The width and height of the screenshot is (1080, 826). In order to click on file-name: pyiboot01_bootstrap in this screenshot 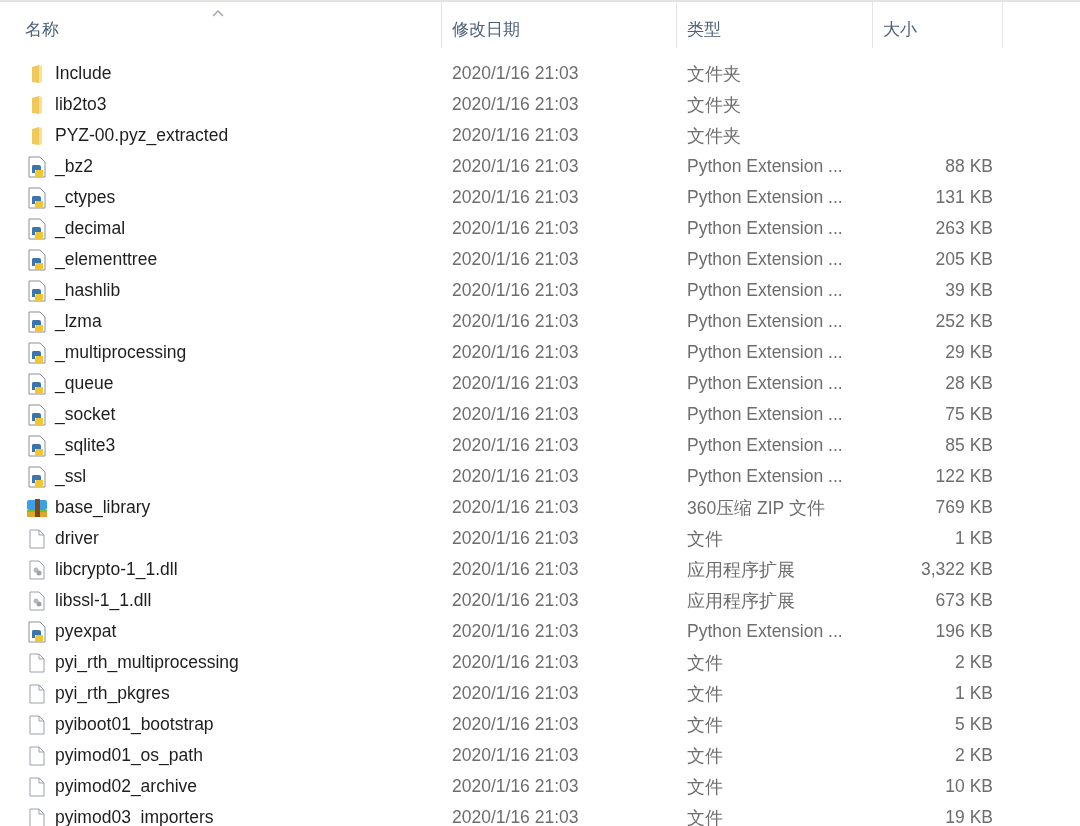, I will do `click(134, 724)`.